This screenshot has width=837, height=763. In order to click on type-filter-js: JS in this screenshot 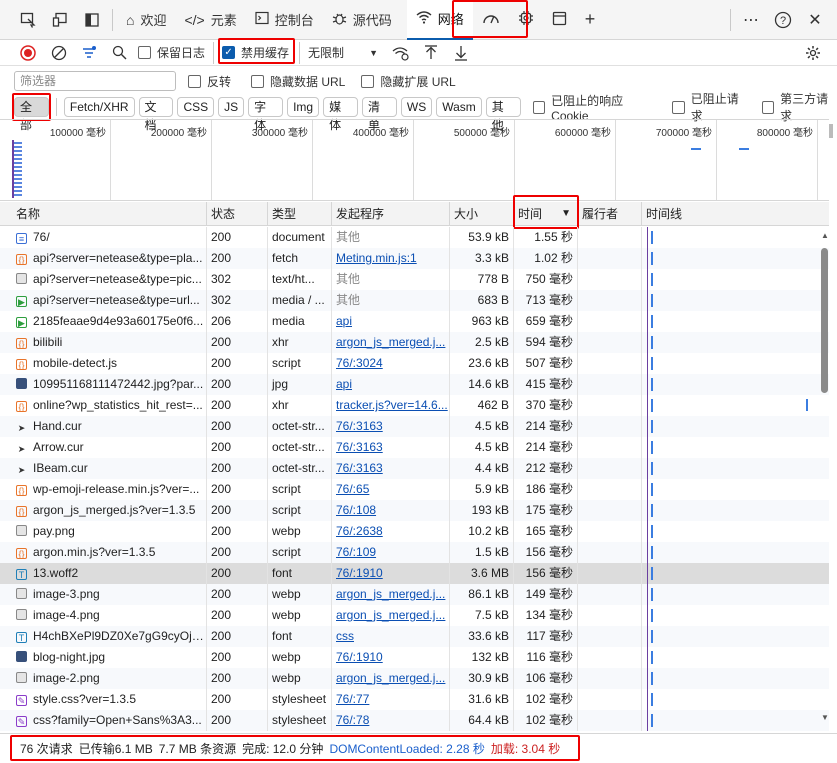, I will do `click(231, 107)`.